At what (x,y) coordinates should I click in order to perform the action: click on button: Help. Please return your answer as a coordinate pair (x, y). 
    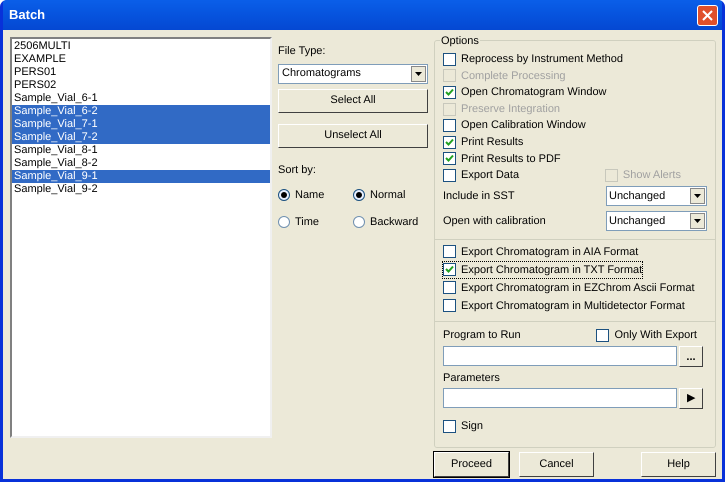
    Looking at the image, I should click on (678, 464).